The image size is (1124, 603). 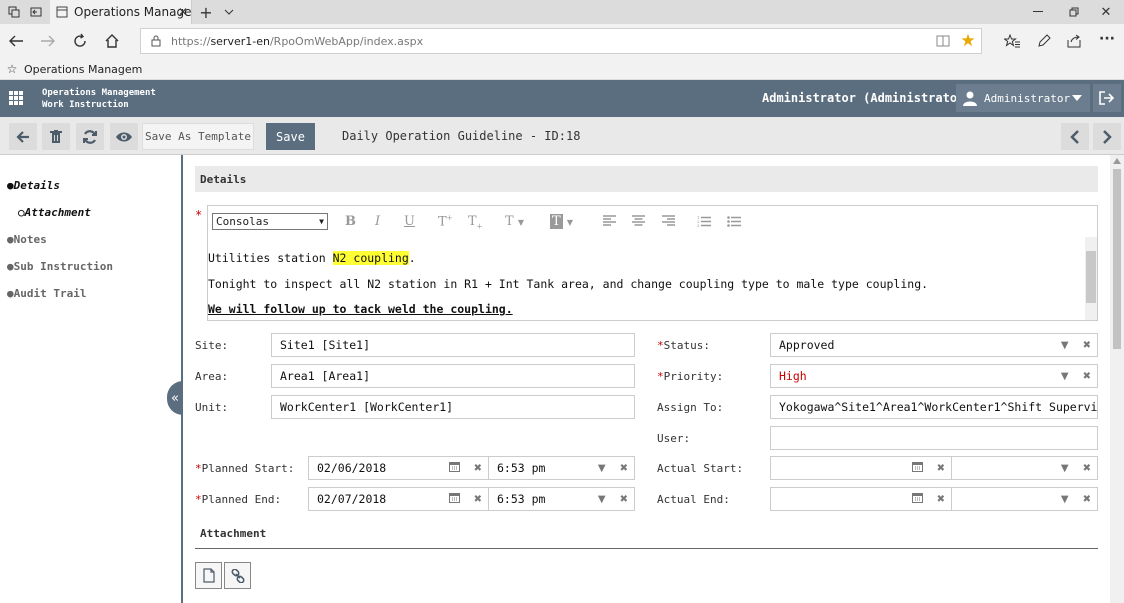 I want to click on unit-field: WorkCenter1 [WorkCenter1], so click(x=453, y=407).